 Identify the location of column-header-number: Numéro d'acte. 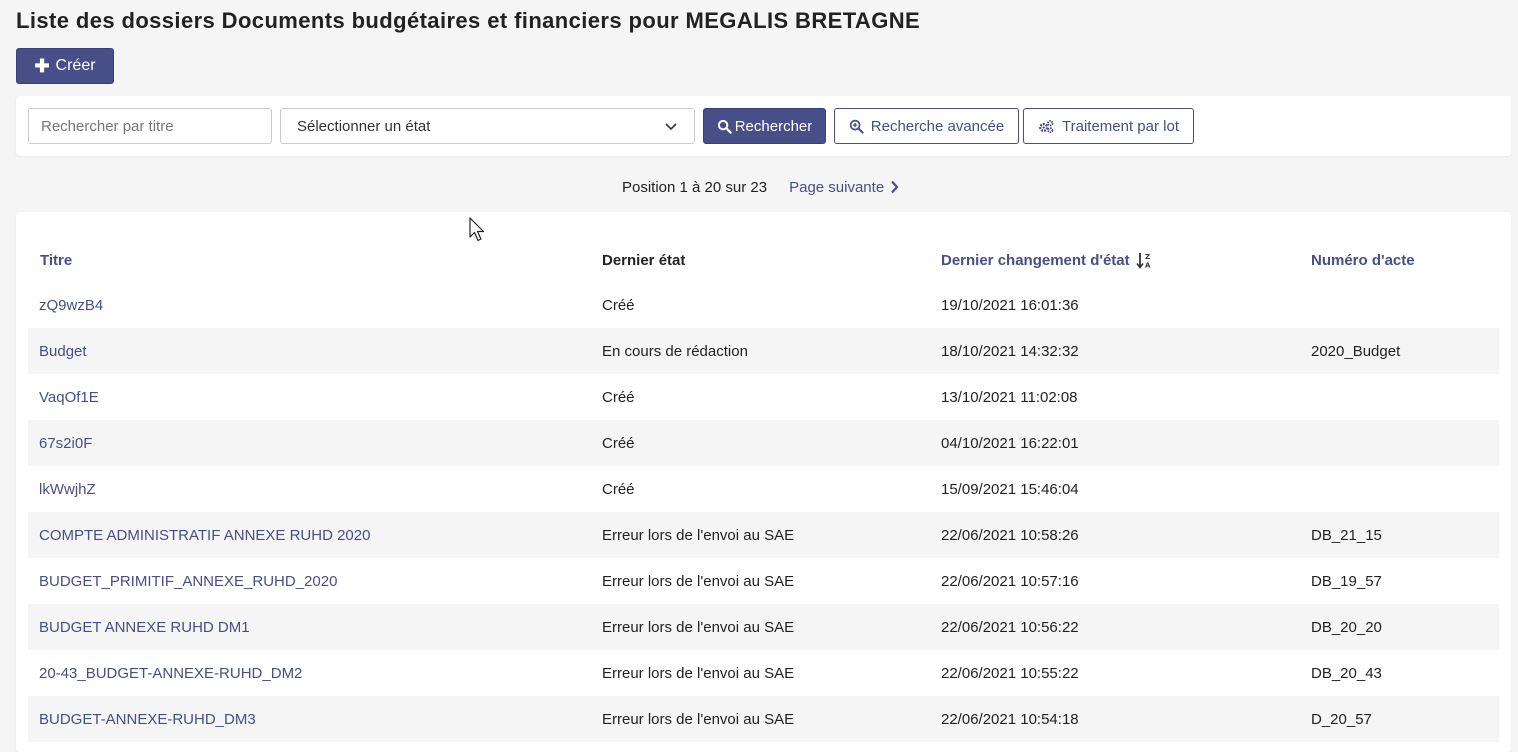
(1363, 260).